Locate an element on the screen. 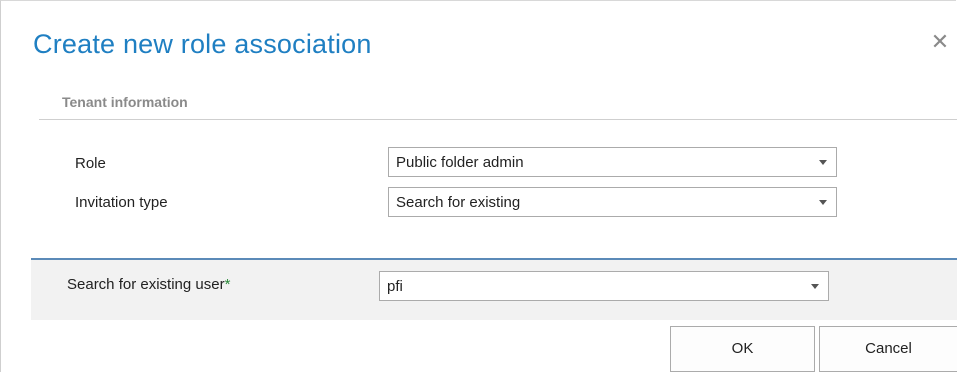  required-marker: * is located at coordinates (227, 284).